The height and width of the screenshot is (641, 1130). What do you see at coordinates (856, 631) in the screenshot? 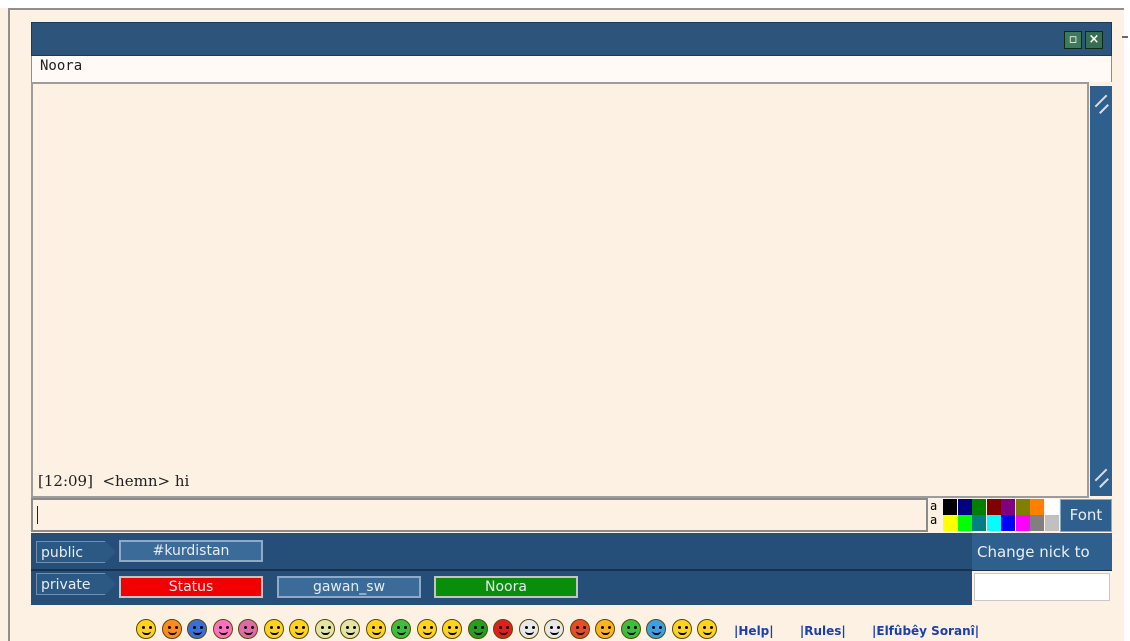
I see `footer-links: |Help| |Rules| |Elfûbêy Soranî|` at bounding box center [856, 631].